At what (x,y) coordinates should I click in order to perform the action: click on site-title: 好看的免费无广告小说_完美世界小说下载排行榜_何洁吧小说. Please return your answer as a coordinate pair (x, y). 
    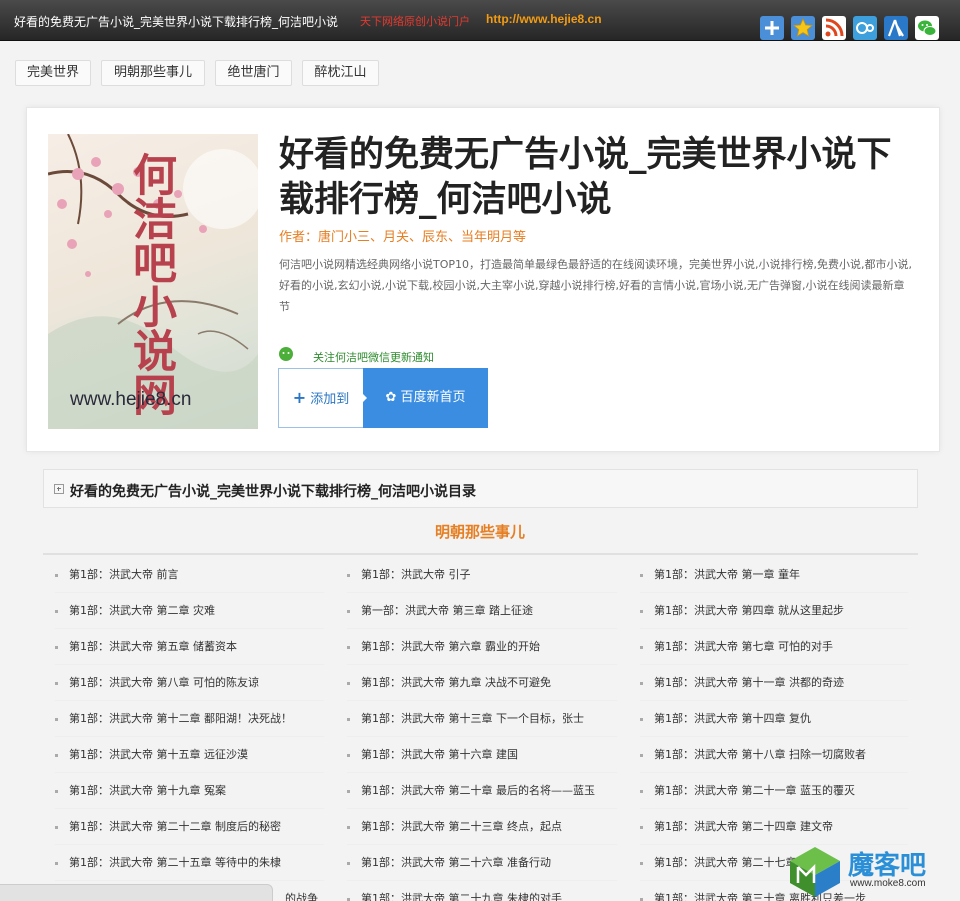
    Looking at the image, I should click on (176, 21).